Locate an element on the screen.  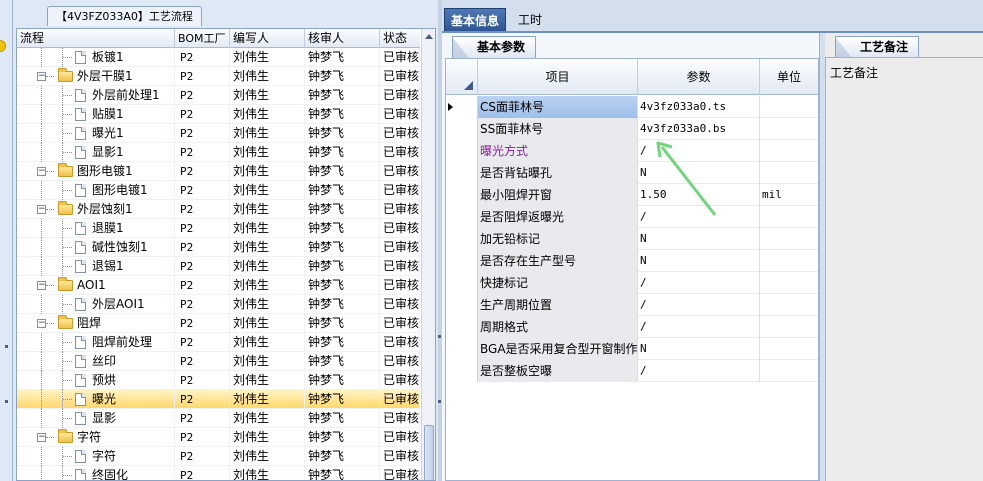
tree-group-row: − 字符 P2 刘伟生 钟梦飞 已审核 is located at coordinates (218, 437).